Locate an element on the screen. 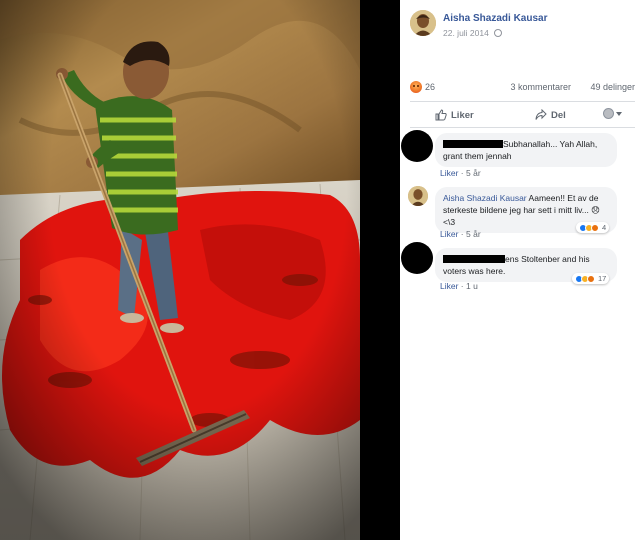 The height and width of the screenshot is (540, 640). comment-age: 1 u is located at coordinates (472, 286).